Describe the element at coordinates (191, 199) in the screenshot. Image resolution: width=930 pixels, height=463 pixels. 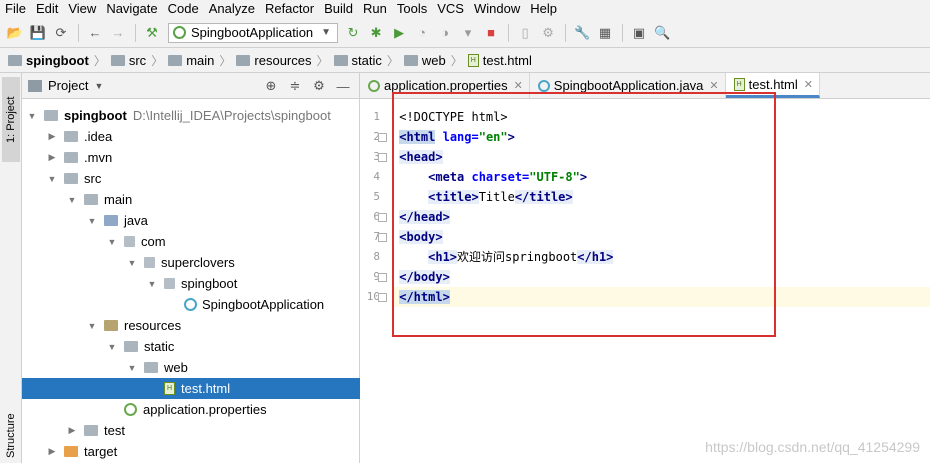
I see `tree-item-folder: ▼ main` at that location.